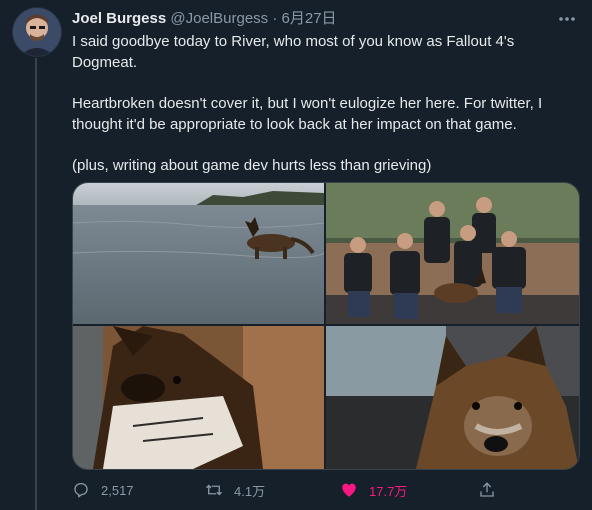 This screenshot has height=510, width=592. I want to click on author-handle: @JoelBurgess, so click(219, 18).